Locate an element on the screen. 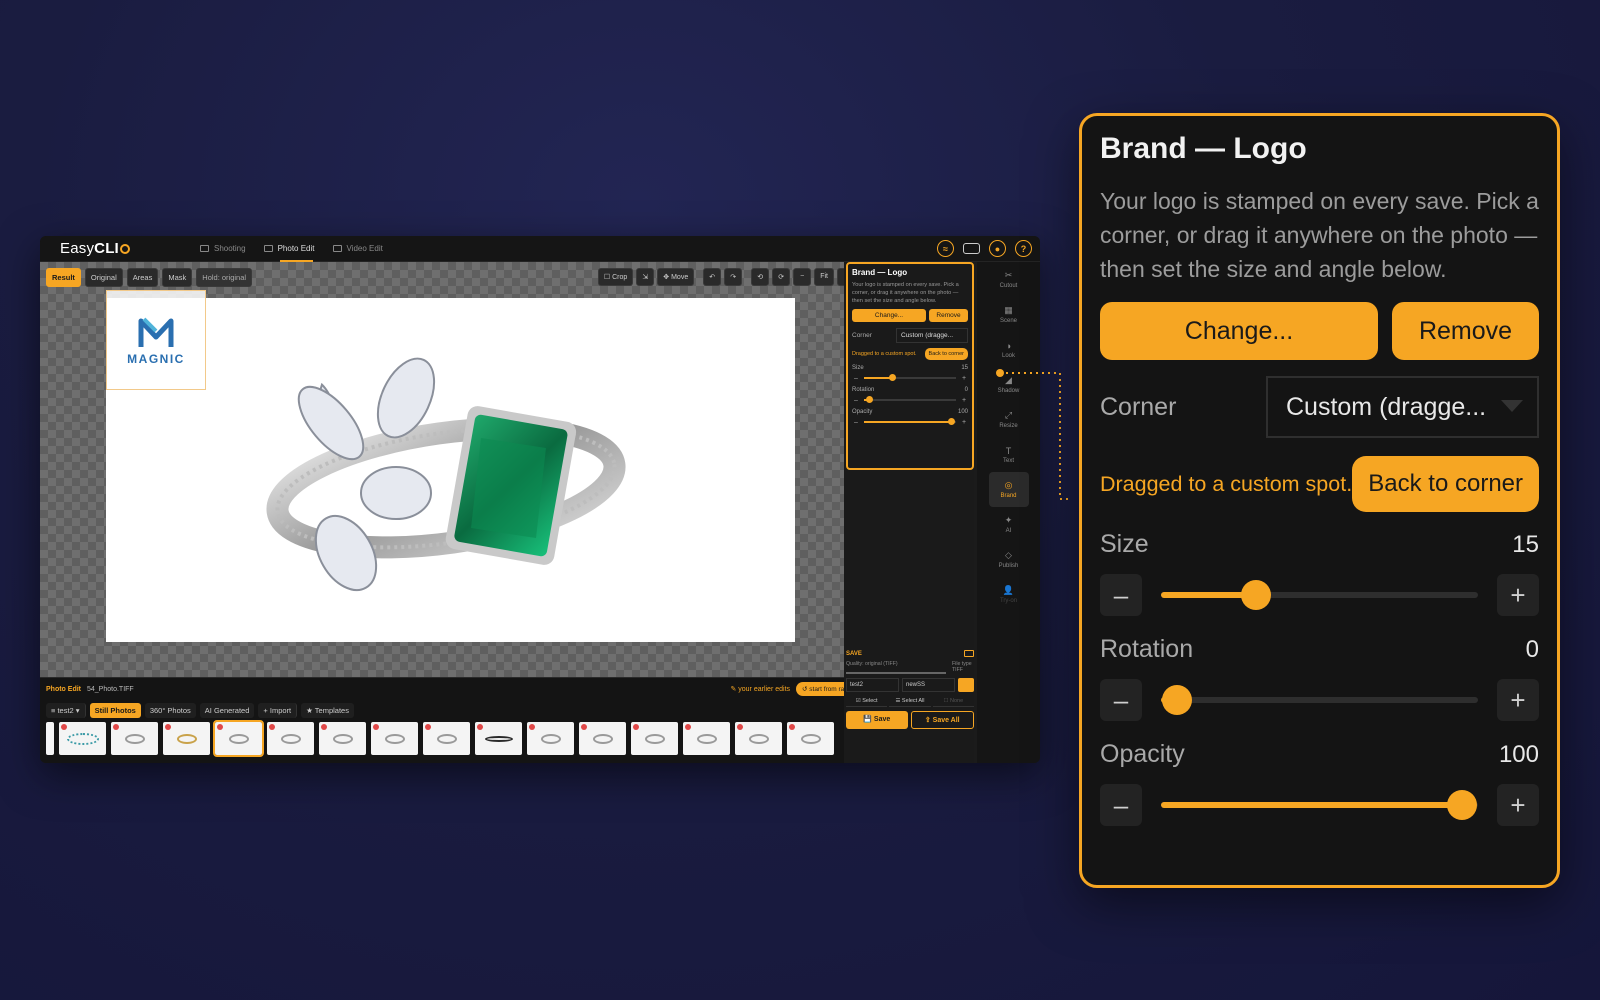 This screenshot has height=1000, width=1600. rail-item-scene: ▦ Scene is located at coordinates (1009, 314).